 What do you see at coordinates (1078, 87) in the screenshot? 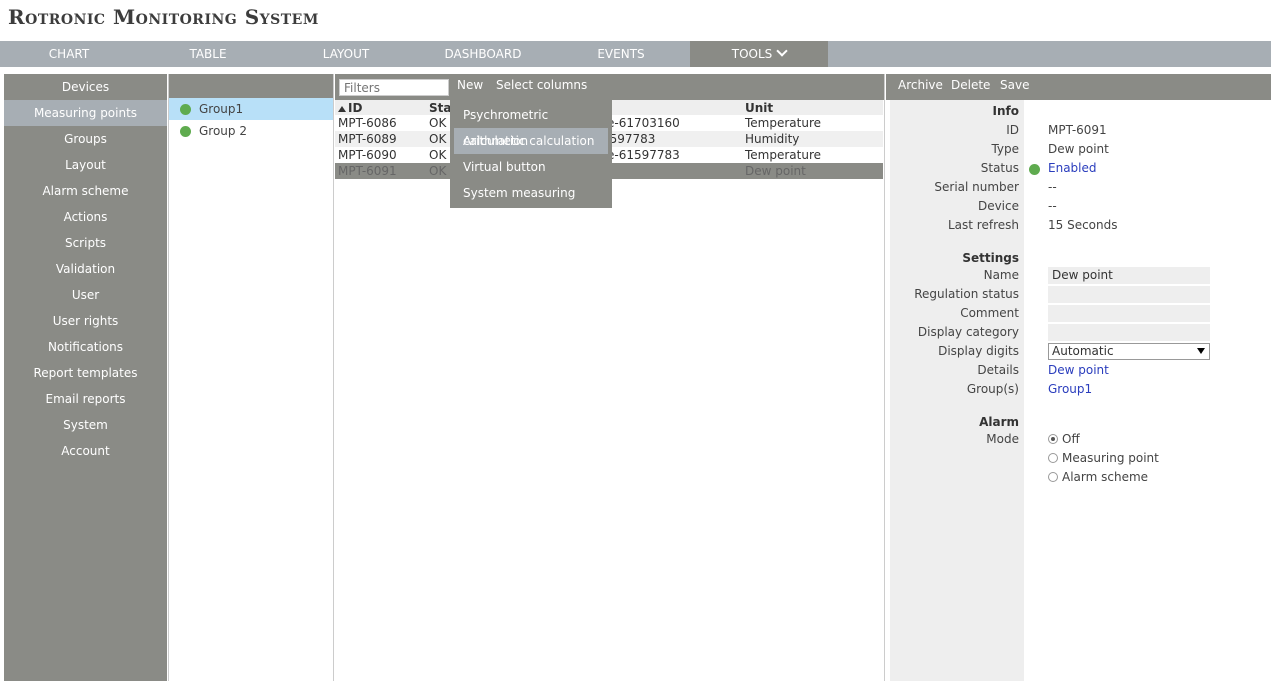
I see `detail-toolbar: Archive Delete Save` at bounding box center [1078, 87].